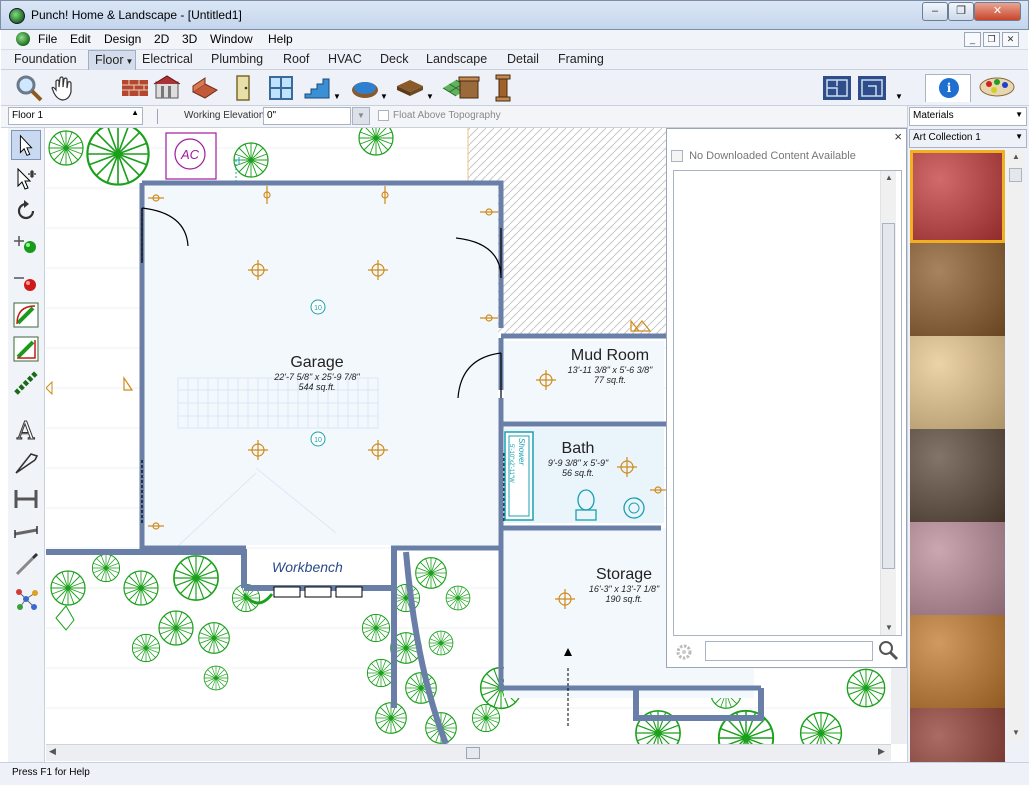 The height and width of the screenshot is (785, 1029). What do you see at coordinates (1016, 446) in the screenshot?
I see `materials-scrollbar: ▲ ▼` at bounding box center [1016, 446].